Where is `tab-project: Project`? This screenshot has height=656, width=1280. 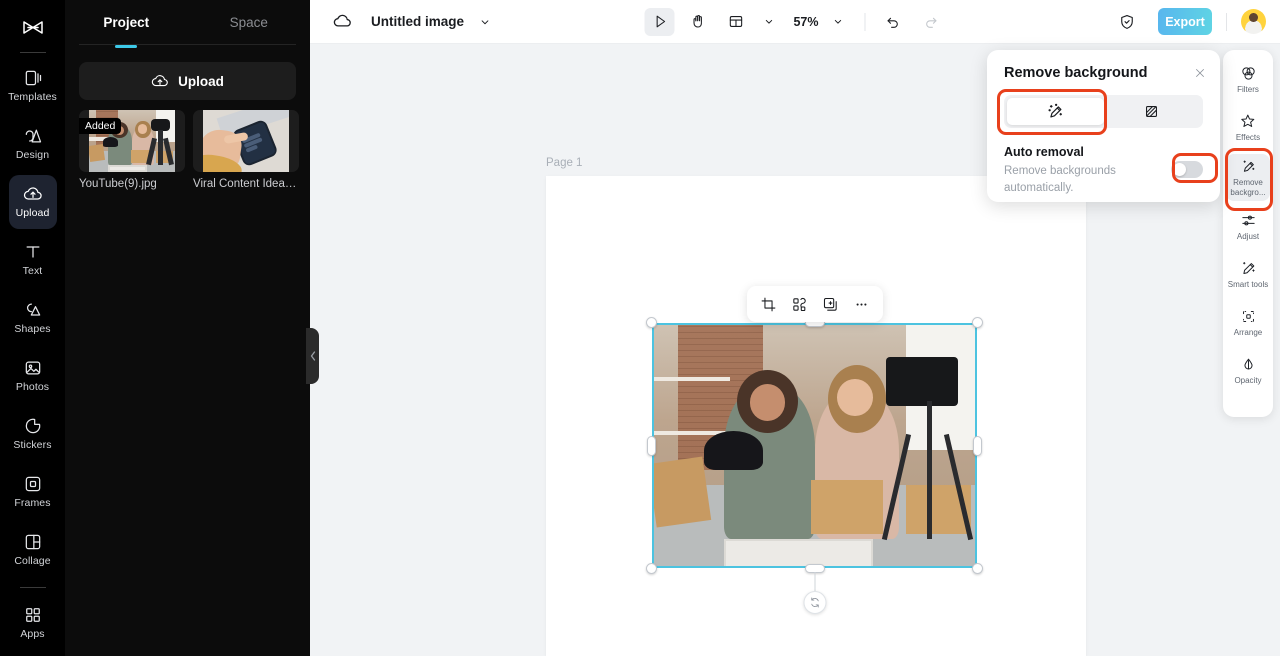
tab-project: Project is located at coordinates (126, 22).